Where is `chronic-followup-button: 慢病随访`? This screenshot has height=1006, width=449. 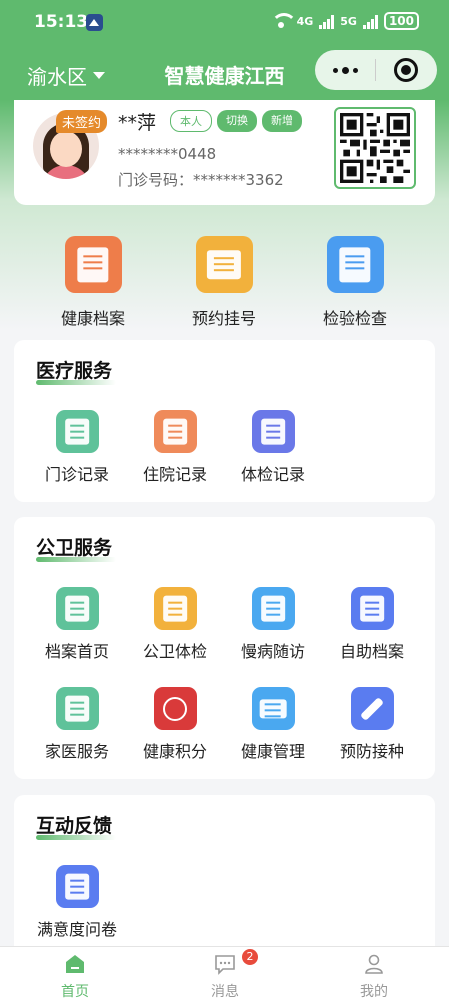
chronic-followup-button: 慢病随访 is located at coordinates (273, 624).